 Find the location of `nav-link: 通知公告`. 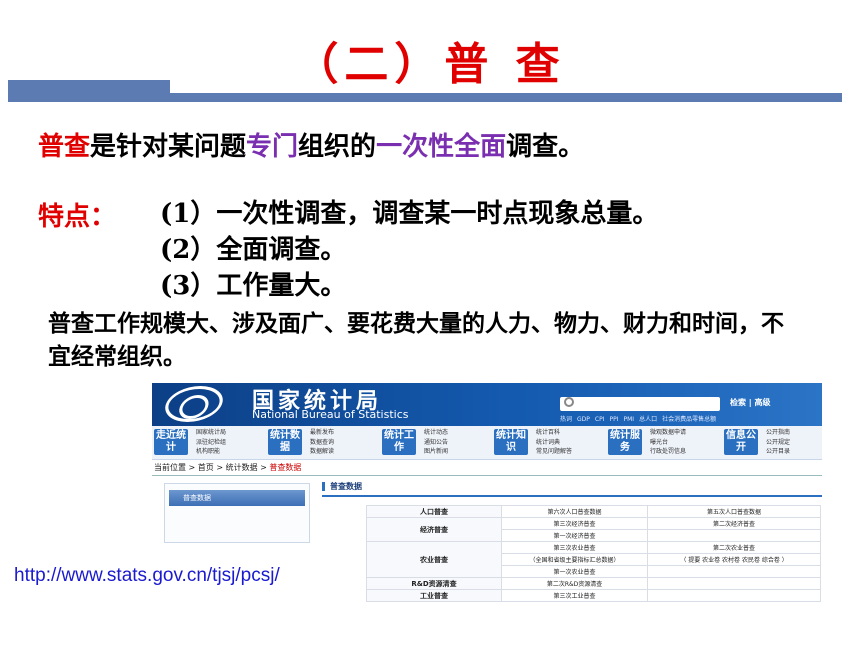

nav-link: 通知公告 is located at coordinates (436, 443).